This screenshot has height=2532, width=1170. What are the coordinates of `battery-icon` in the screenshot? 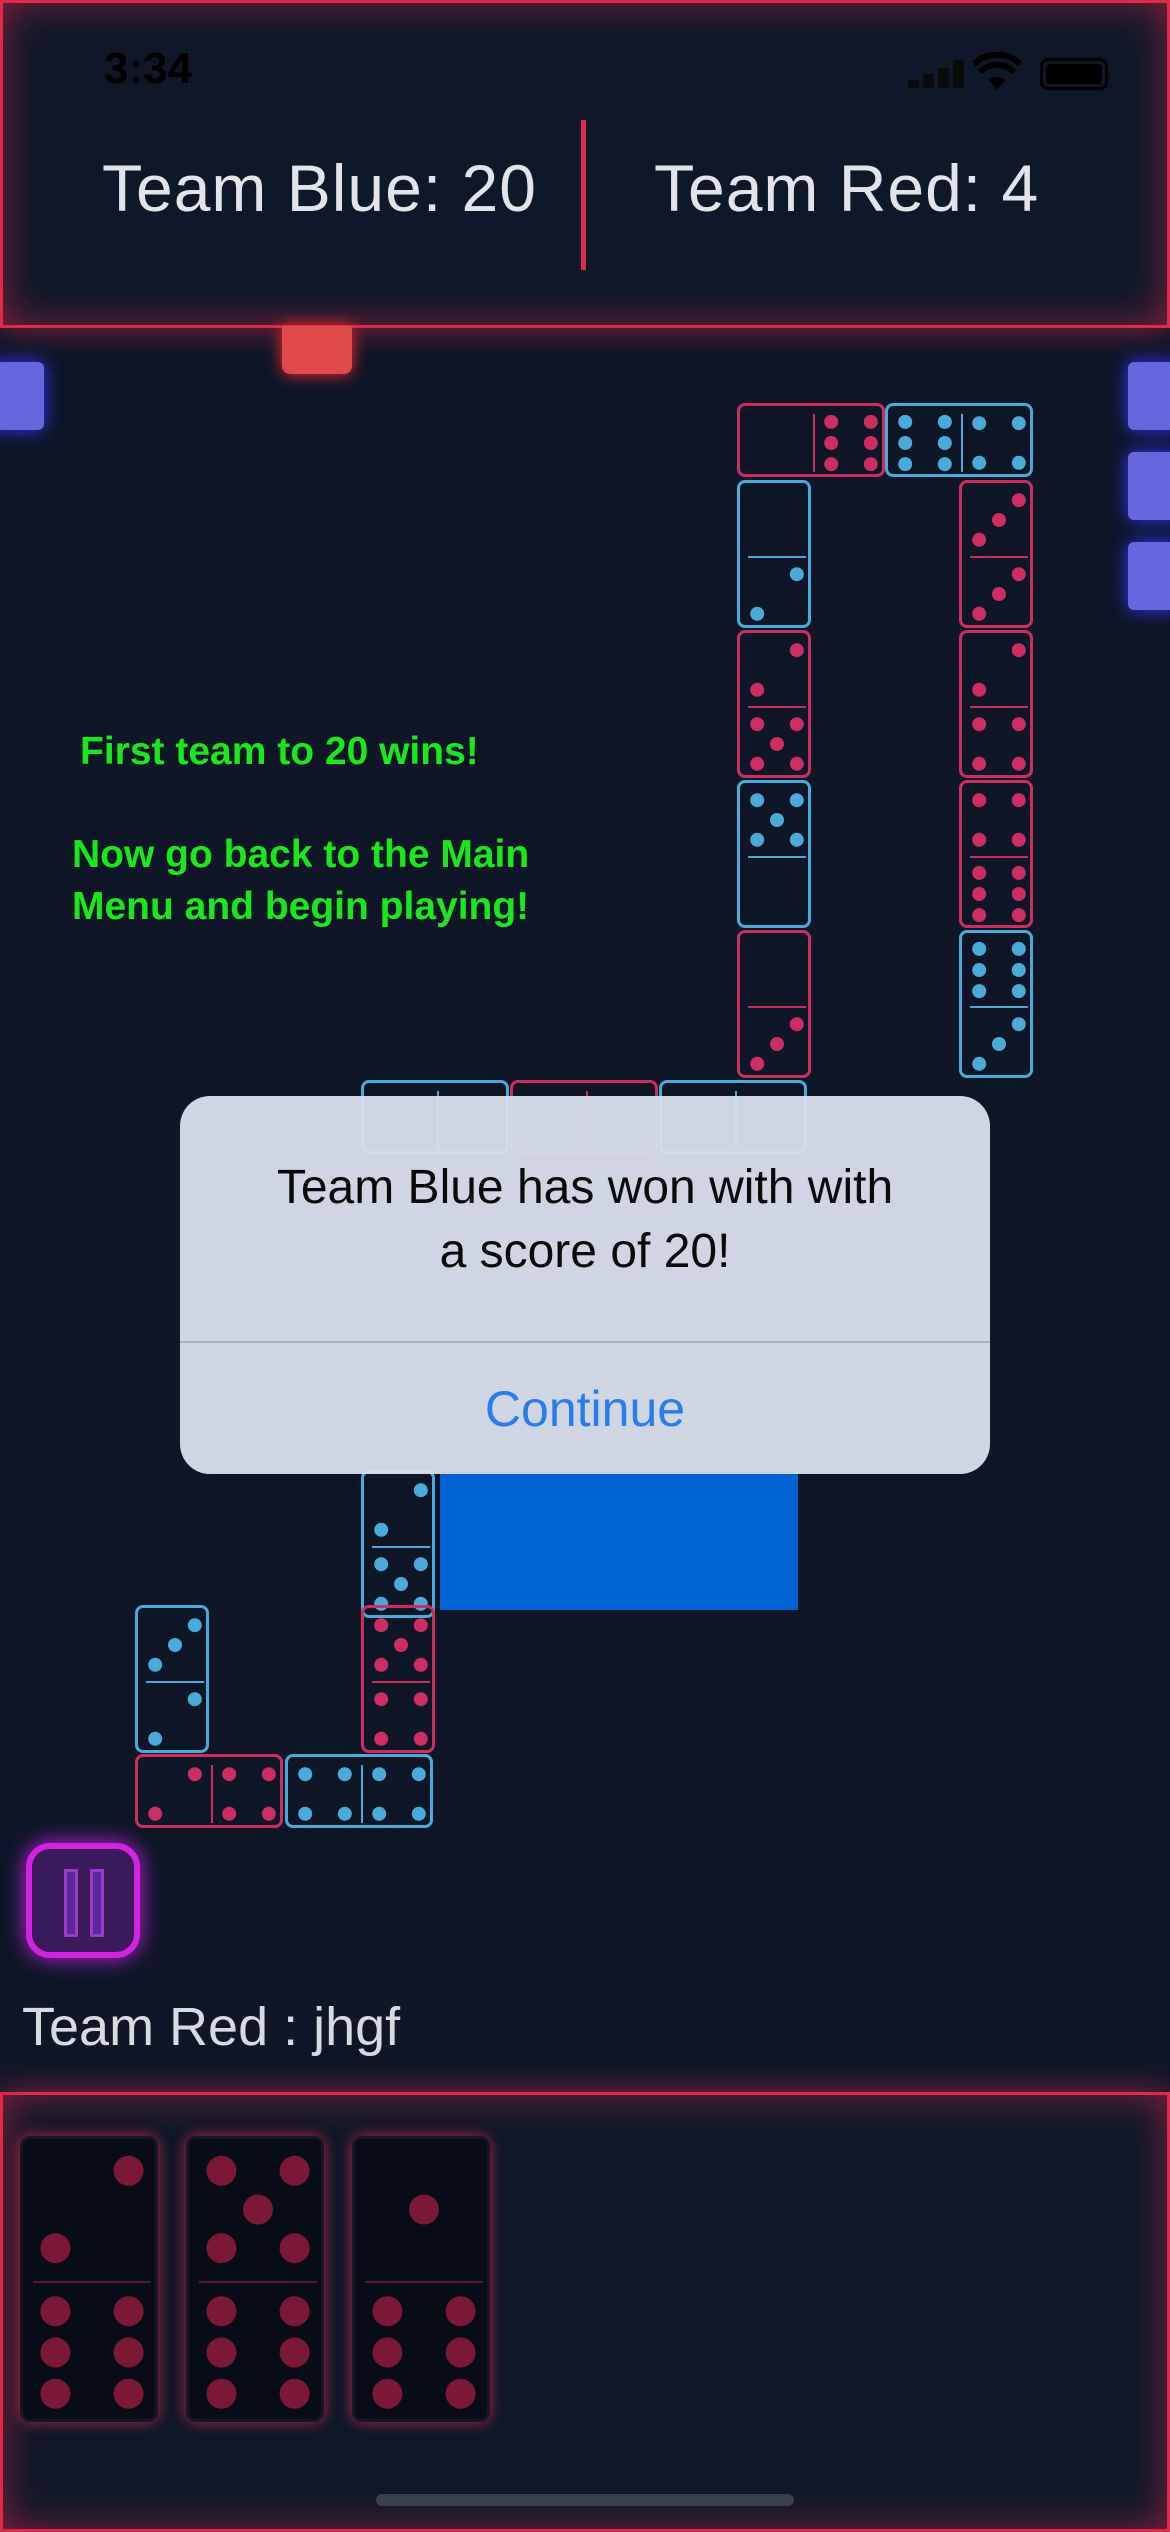 It's located at (1074, 74).